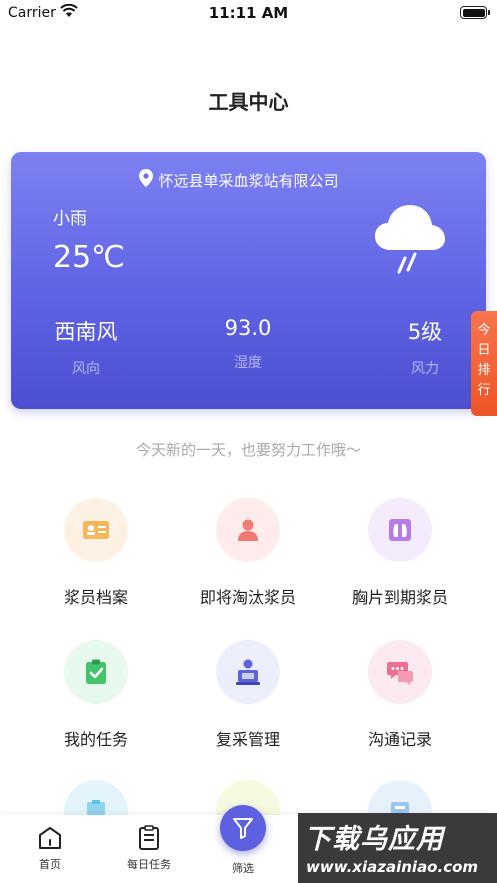  Describe the element at coordinates (86, 369) in the screenshot. I see `wind-direction-label: 风向` at that location.